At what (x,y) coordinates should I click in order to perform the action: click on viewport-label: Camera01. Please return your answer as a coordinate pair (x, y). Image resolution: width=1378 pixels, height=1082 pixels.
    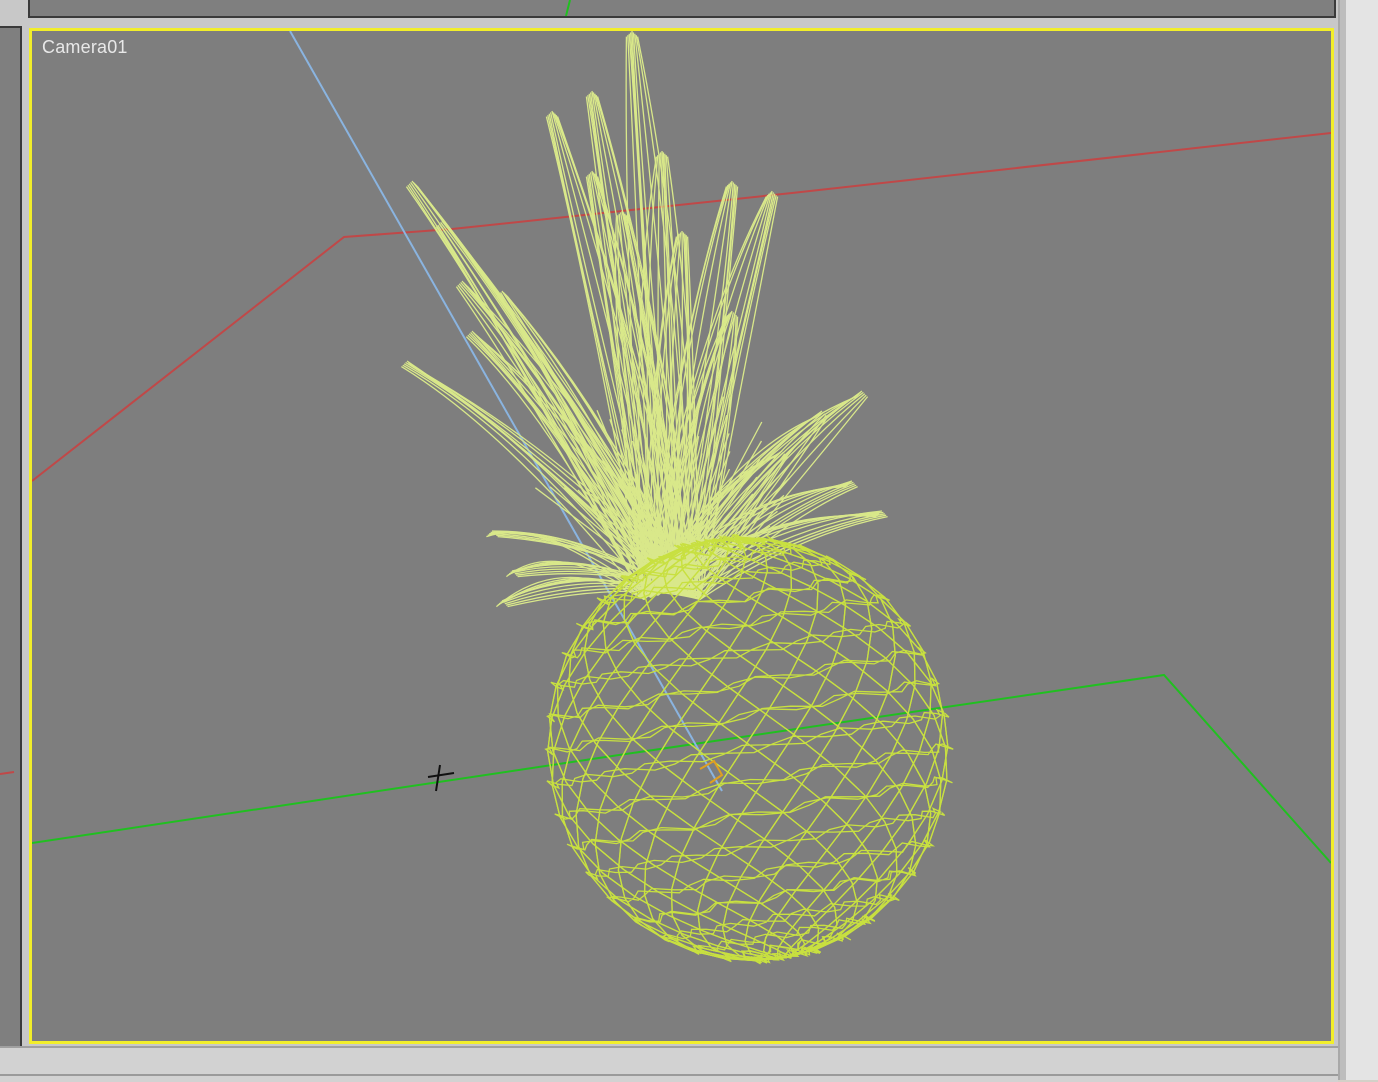
    Looking at the image, I should click on (85, 47).